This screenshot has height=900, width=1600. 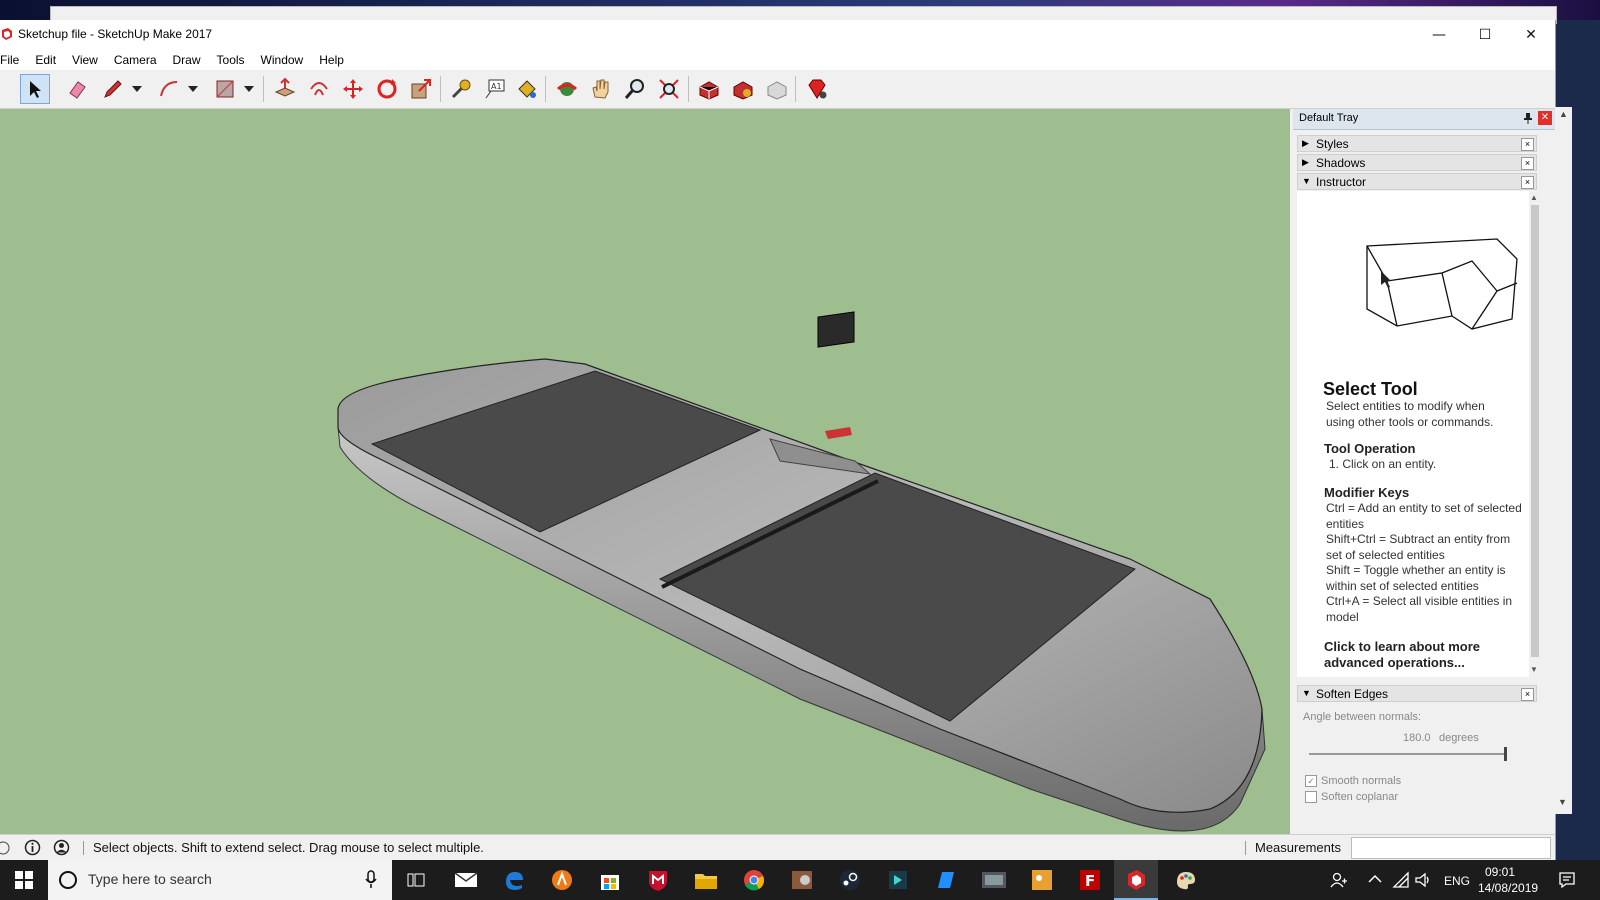 I want to click on arc-tool-dropdown, so click(x=193, y=89).